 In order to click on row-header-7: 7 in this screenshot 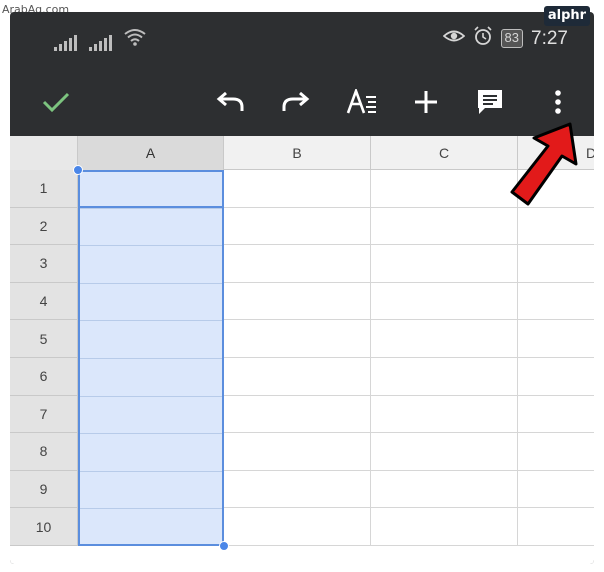, I will do `click(44, 414)`.